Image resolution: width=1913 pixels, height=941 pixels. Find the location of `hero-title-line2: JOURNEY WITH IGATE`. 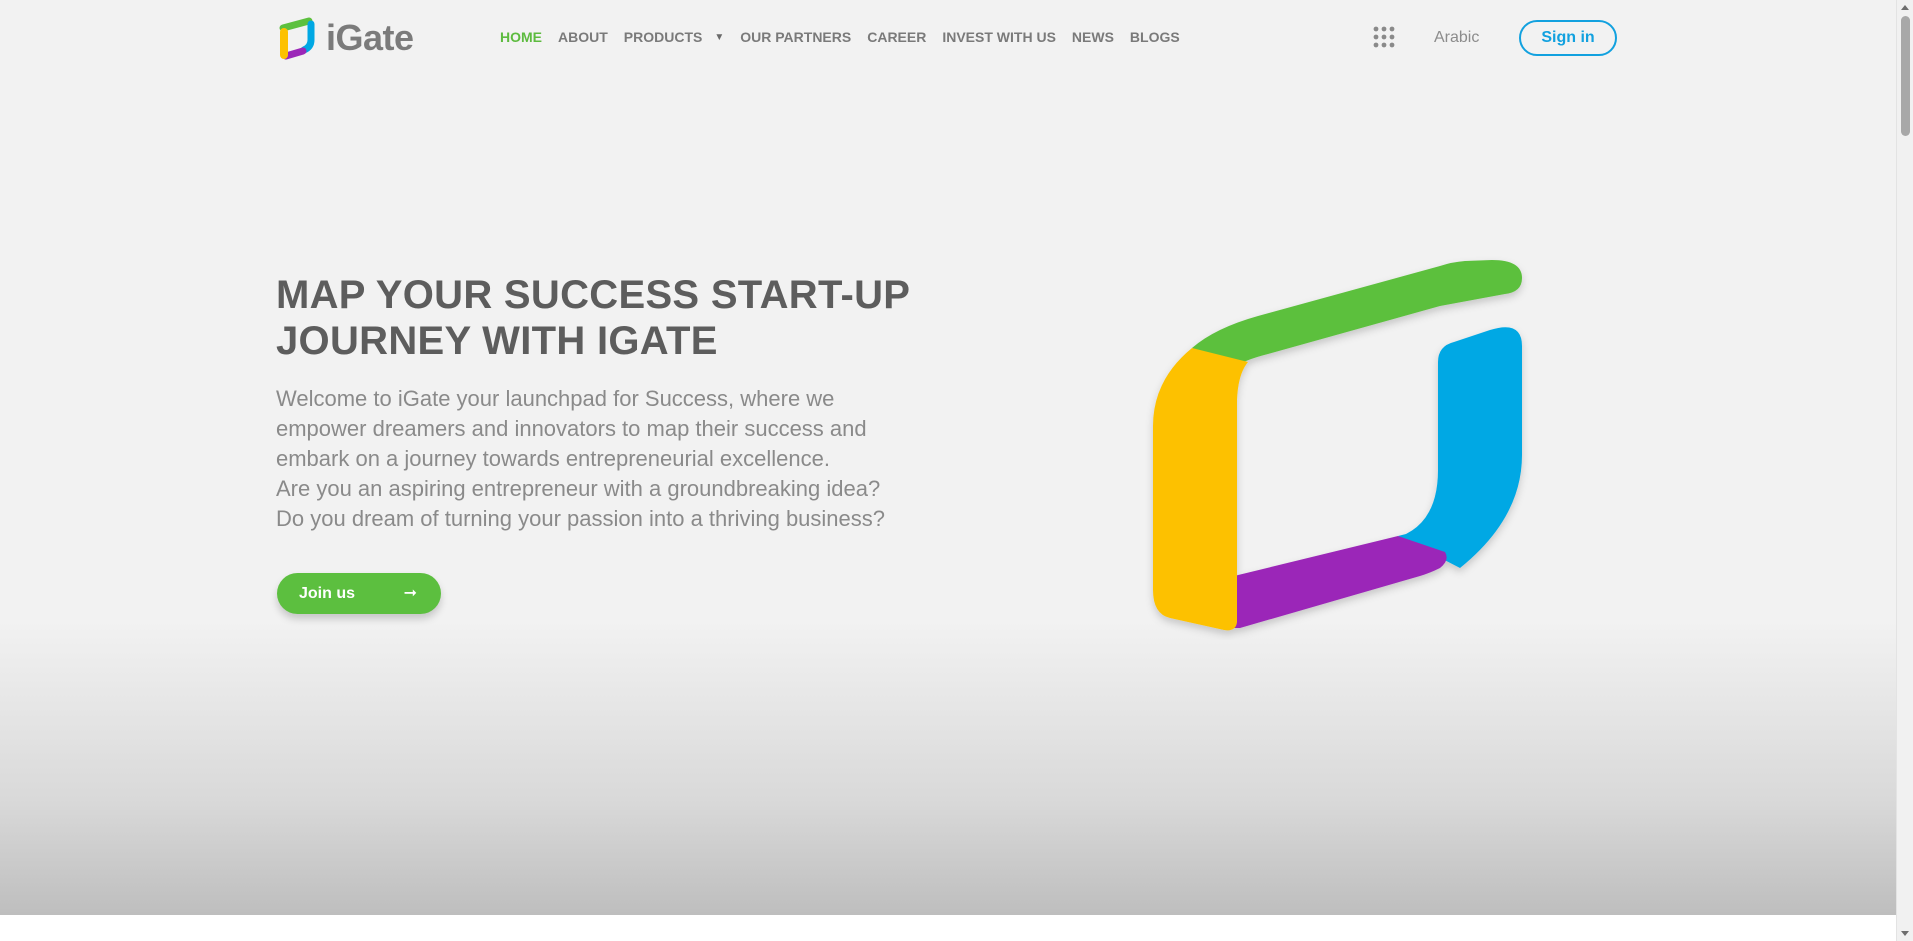

hero-title-line2: JOURNEY WITH IGATE is located at coordinates (497, 341).